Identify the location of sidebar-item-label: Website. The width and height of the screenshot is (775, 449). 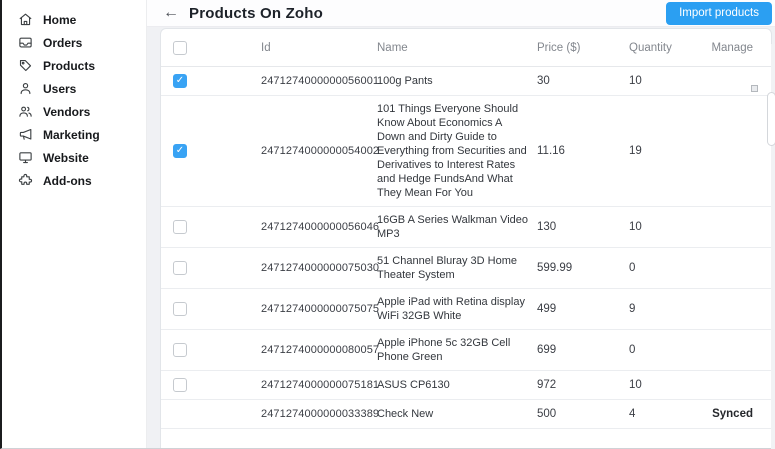
(66, 157).